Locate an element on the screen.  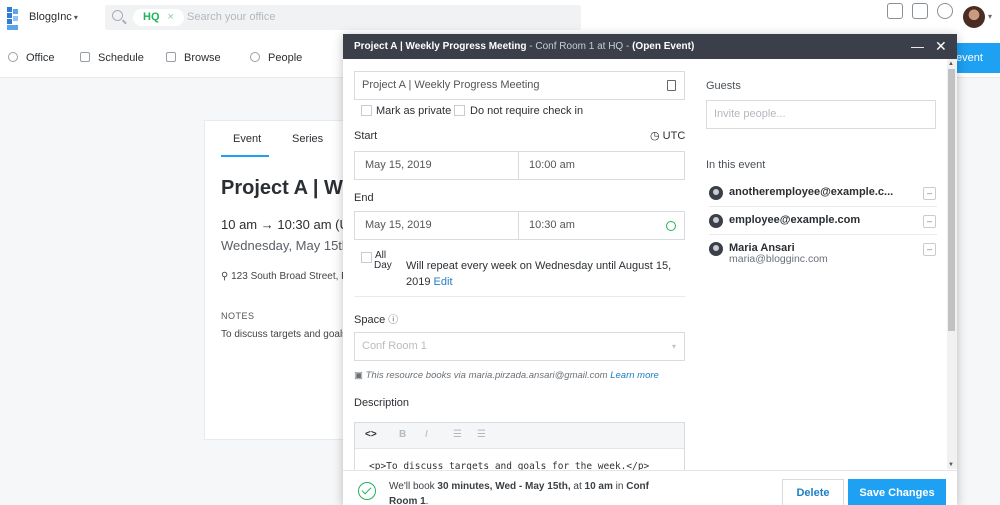
attendee-row: employee@example.com – is located at coordinates (823, 221).